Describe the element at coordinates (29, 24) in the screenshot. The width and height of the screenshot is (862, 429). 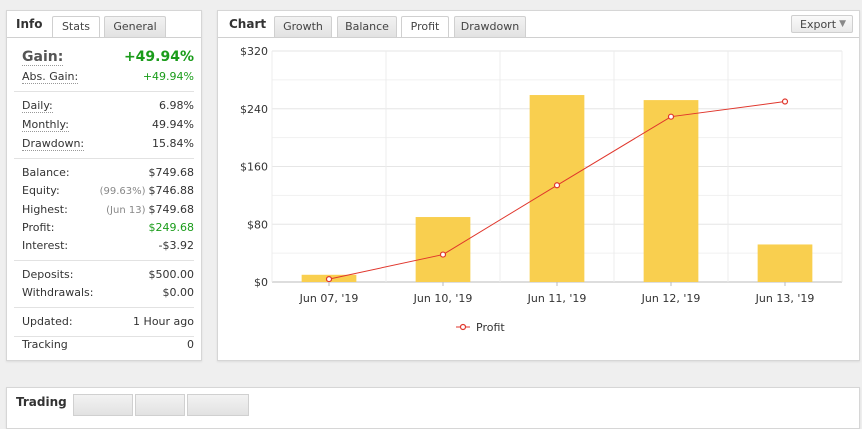
I see `tab-info: Info` at that location.